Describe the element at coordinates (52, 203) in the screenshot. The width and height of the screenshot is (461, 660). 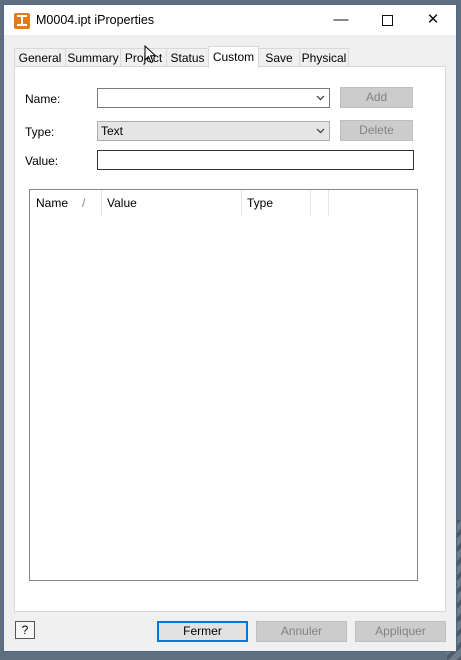
I see `column-header-name: Name` at that location.